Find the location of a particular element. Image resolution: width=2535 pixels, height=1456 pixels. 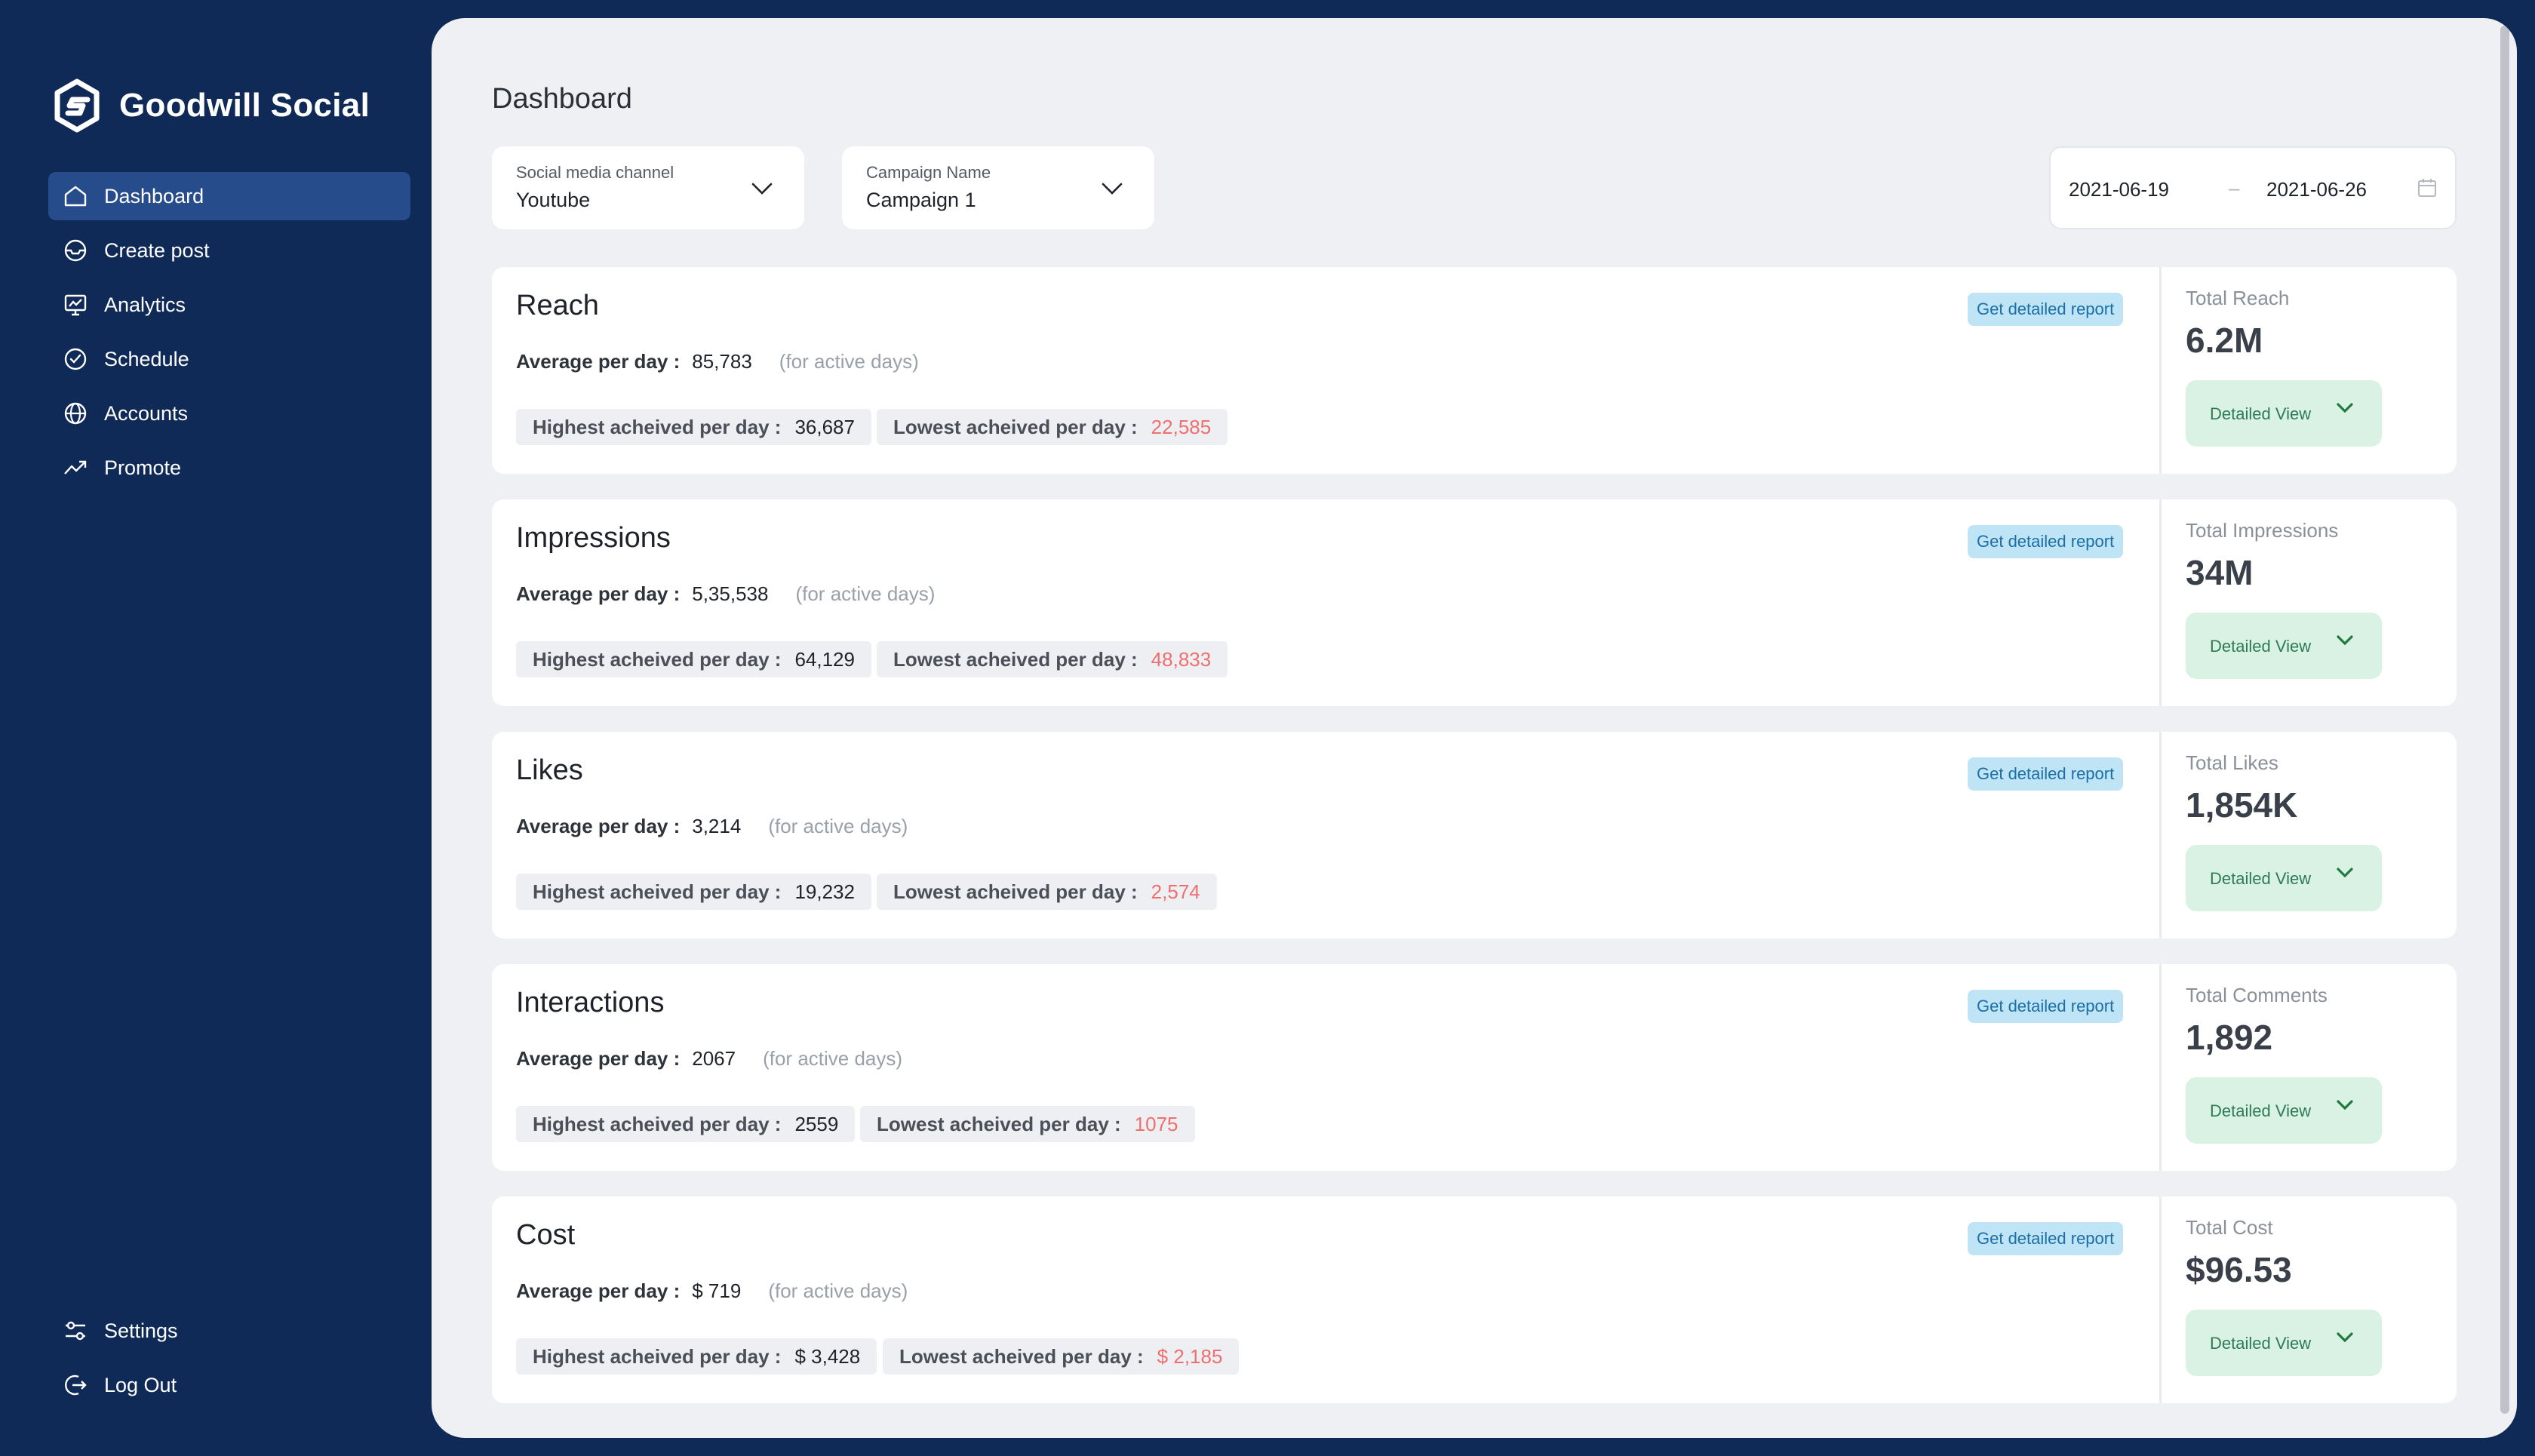

lowest-pill: Lowest acheived per day : 1075 is located at coordinates (1027, 1124).